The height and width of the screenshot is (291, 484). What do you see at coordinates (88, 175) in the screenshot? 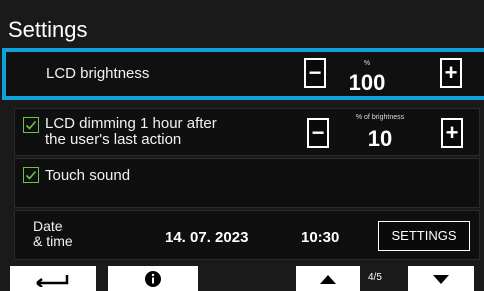
I see `touch-sound-label: Touch sound` at bounding box center [88, 175].